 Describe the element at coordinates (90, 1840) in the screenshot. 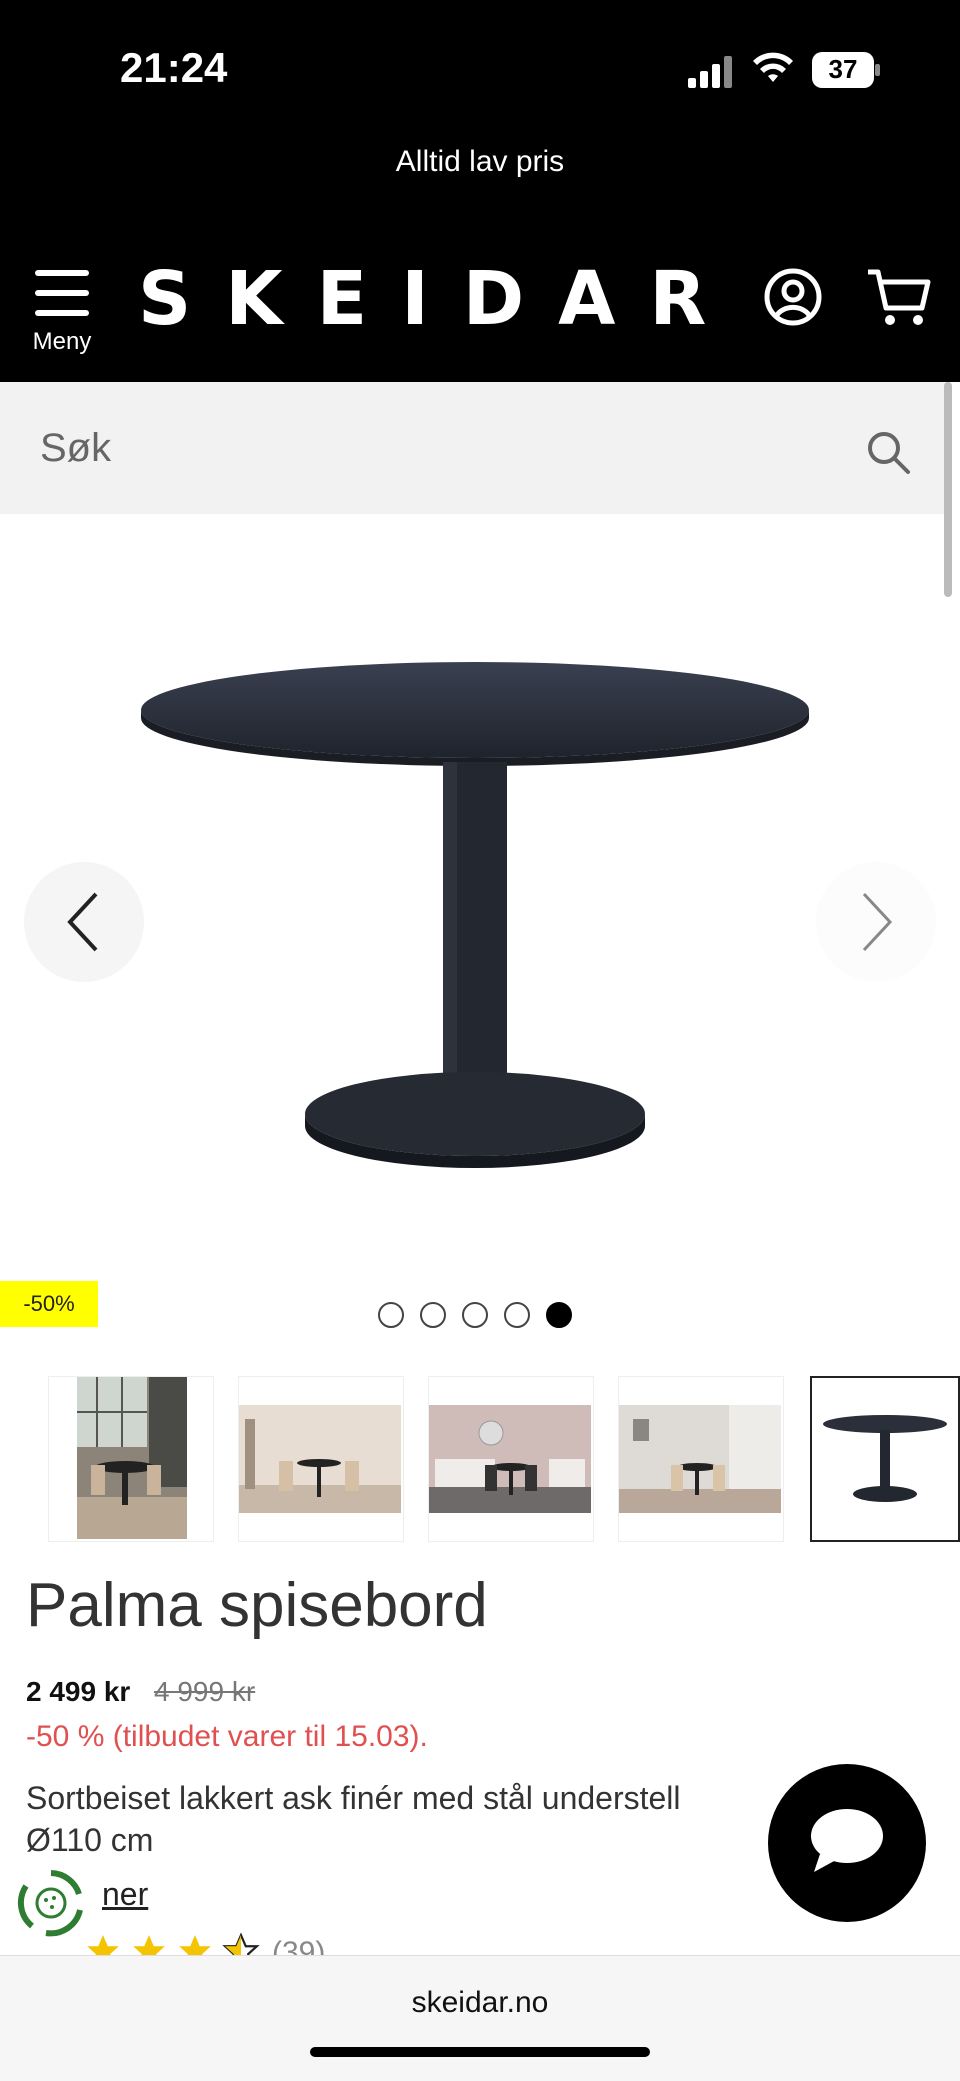

I see `product-dimensions: Ø110 cm` at that location.